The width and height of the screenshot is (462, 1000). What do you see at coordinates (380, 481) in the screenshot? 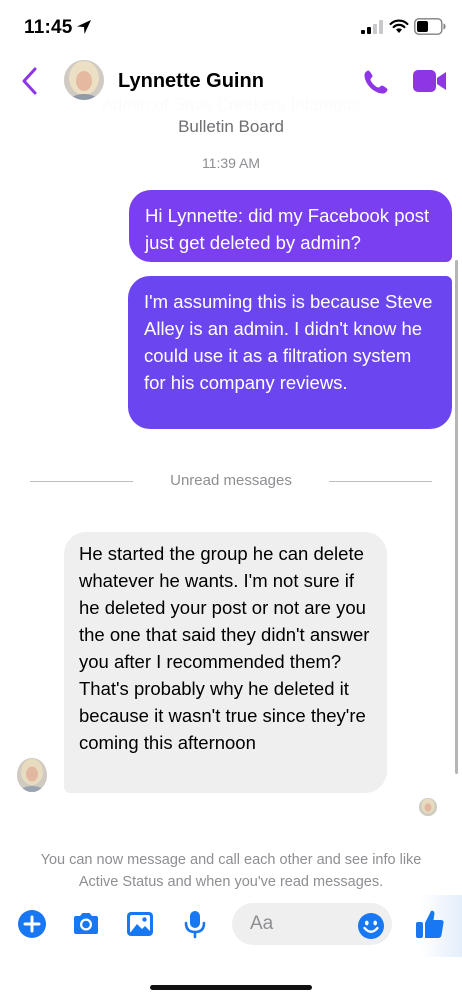
I see `divider-line` at bounding box center [380, 481].